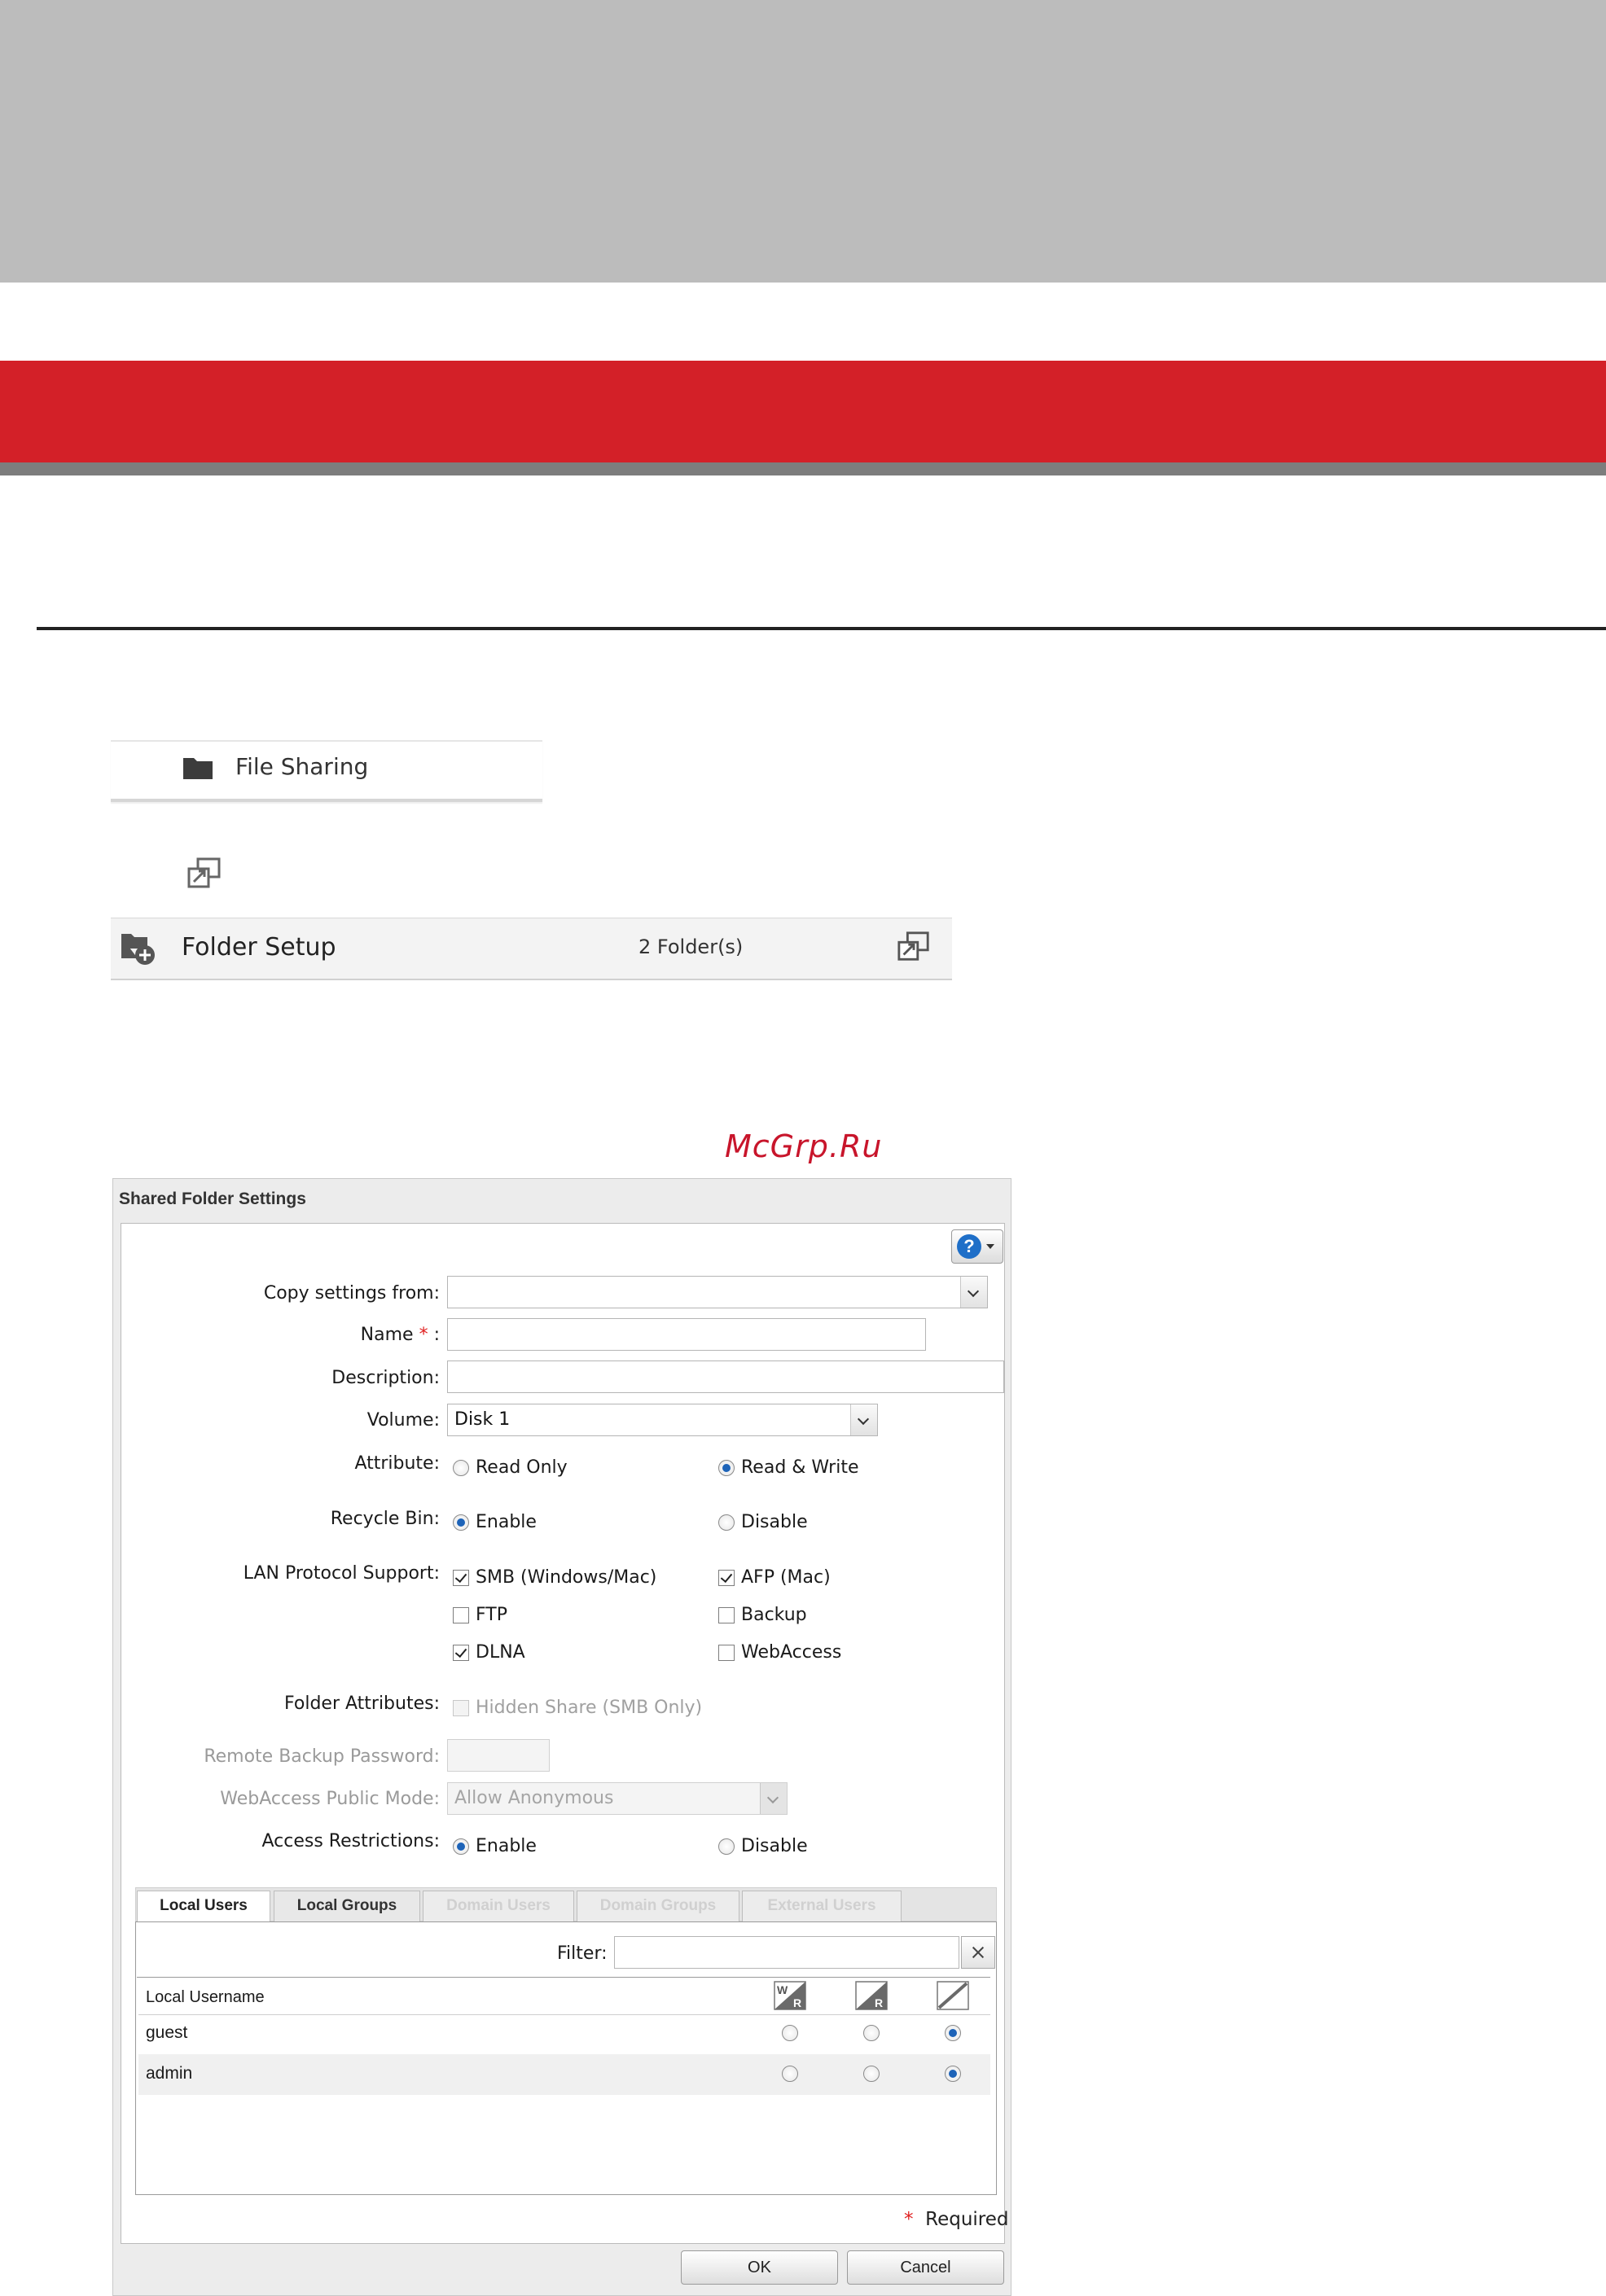 The image size is (1606, 2296). I want to click on folder-icon, so click(198, 768).